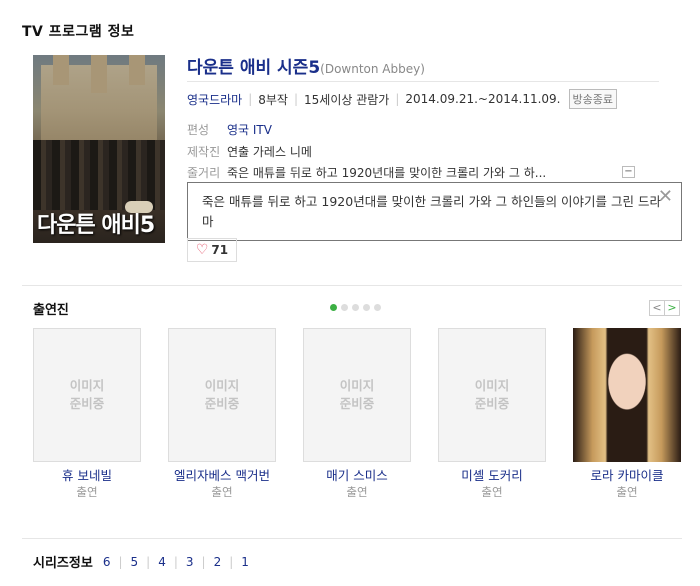 This screenshot has height=586, width=700. Describe the element at coordinates (628, 172) in the screenshot. I see `synopsis-toggle-button: −` at that location.